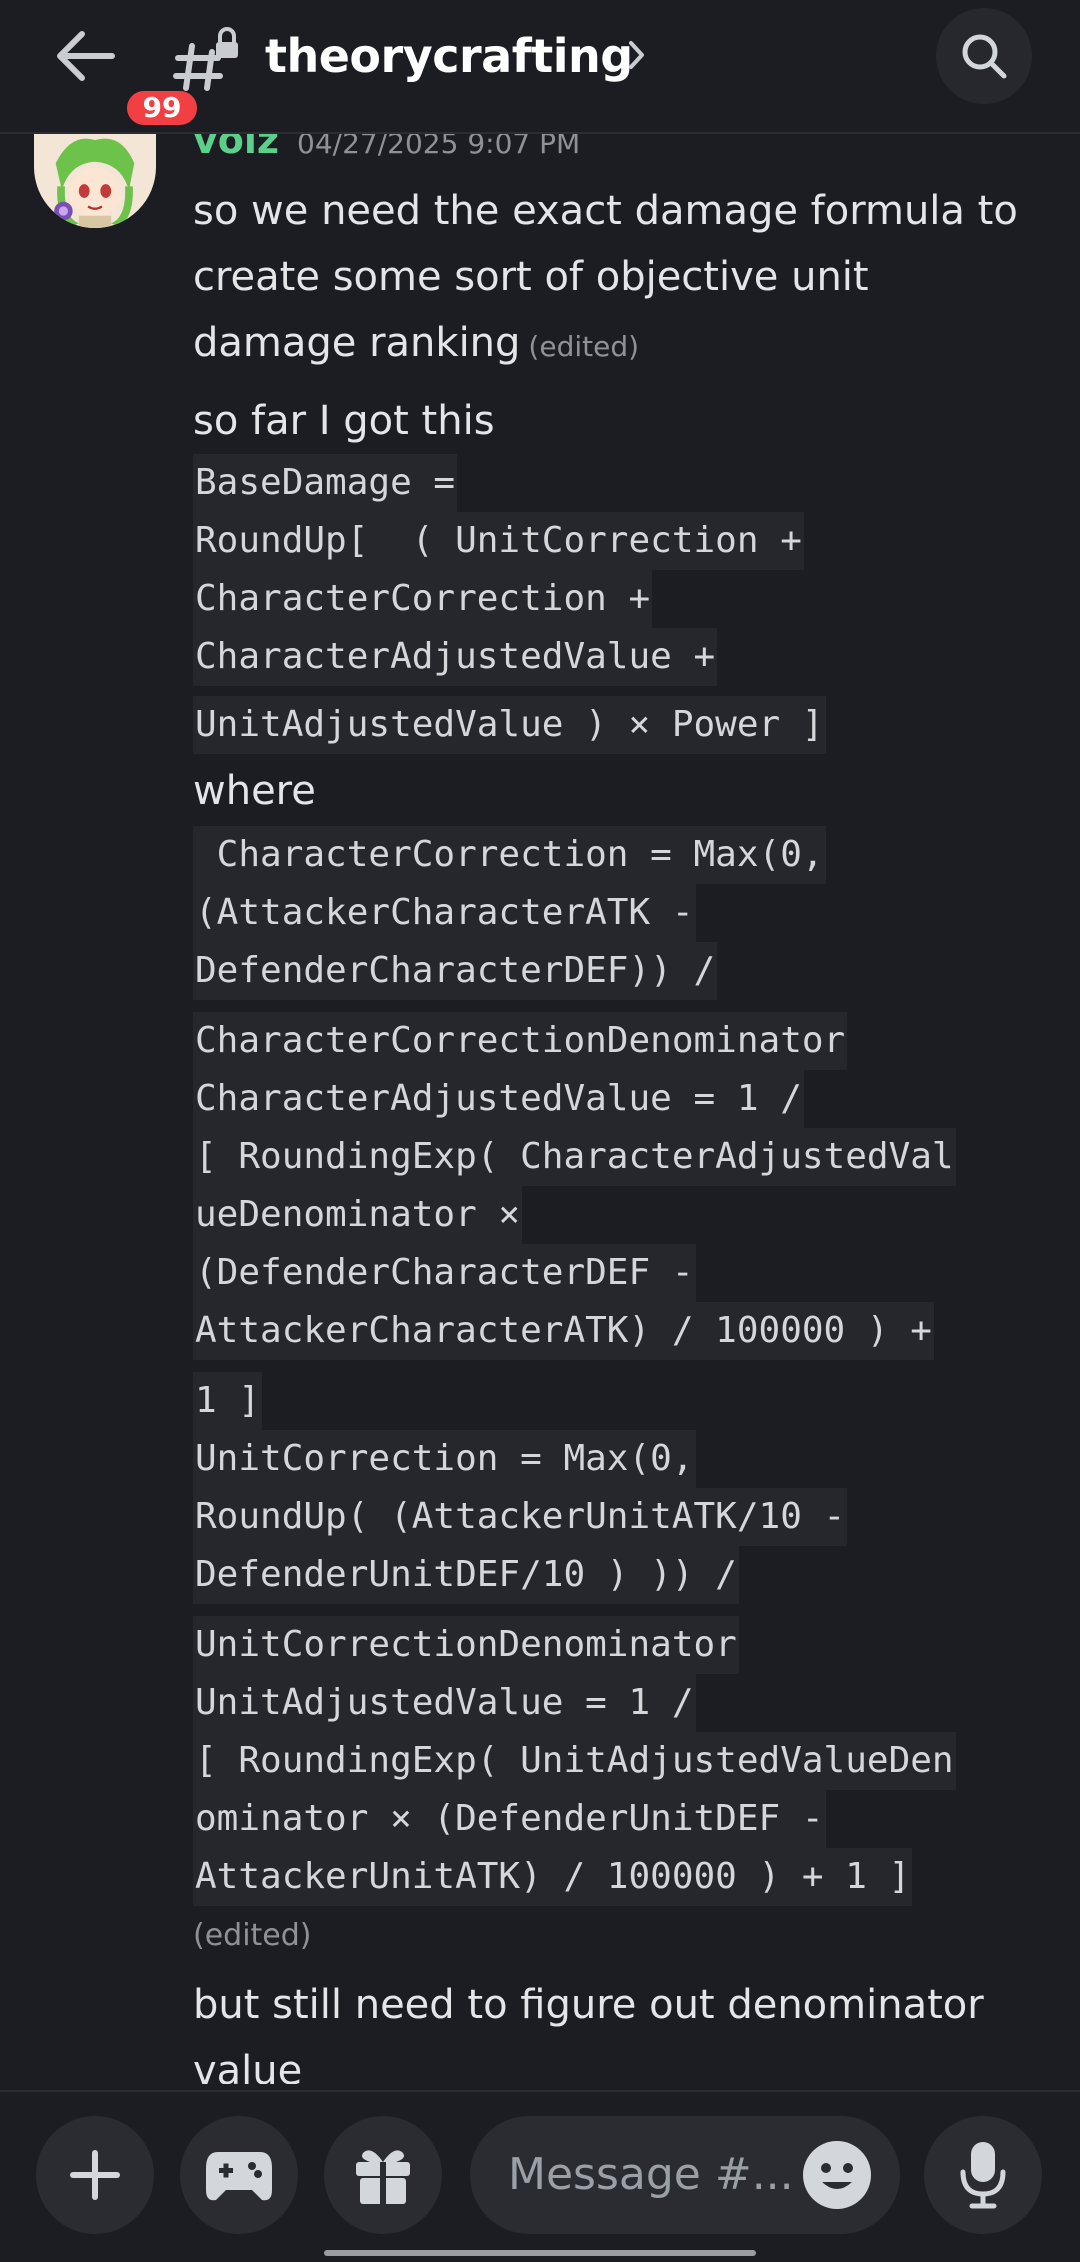 This screenshot has height=2262, width=1080. I want to click on voice-message-button, so click(983, 2175).